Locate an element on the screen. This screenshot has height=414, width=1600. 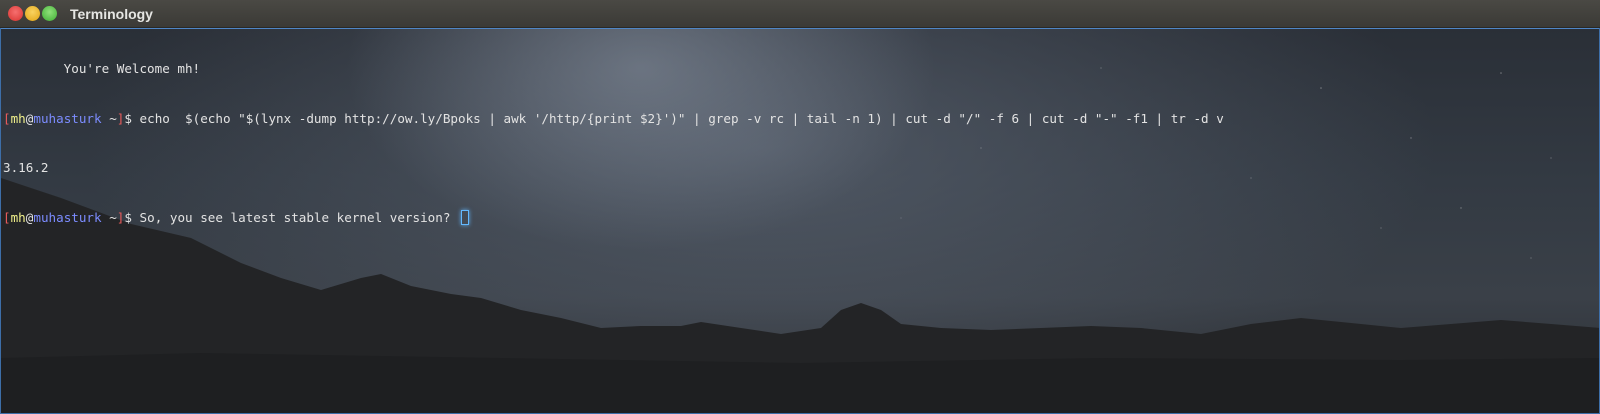
close-window-button: × is located at coordinates (15, 13).